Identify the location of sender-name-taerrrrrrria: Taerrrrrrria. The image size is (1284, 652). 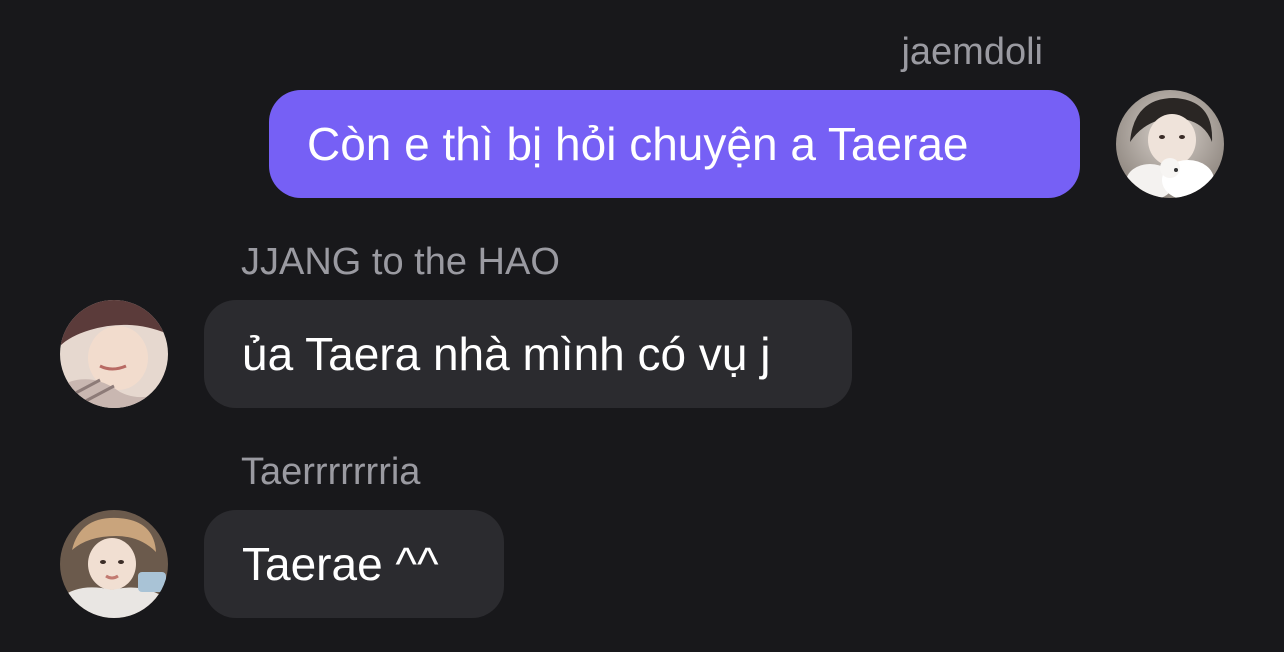
(331, 472).